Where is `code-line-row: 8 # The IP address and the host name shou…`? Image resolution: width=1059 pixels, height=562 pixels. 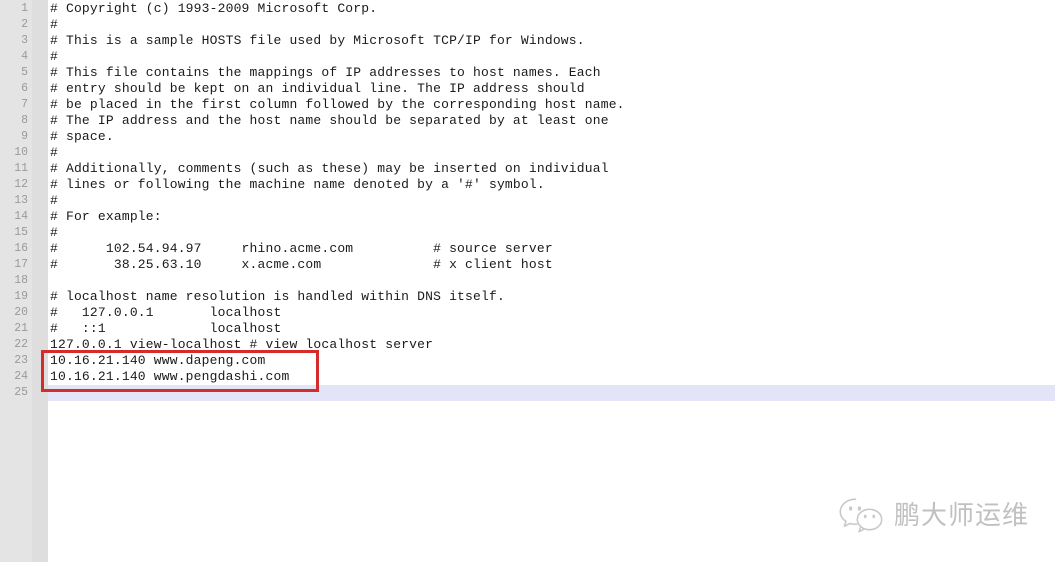
code-line-row: 8 # The IP address and the host name shou… is located at coordinates (529, 121).